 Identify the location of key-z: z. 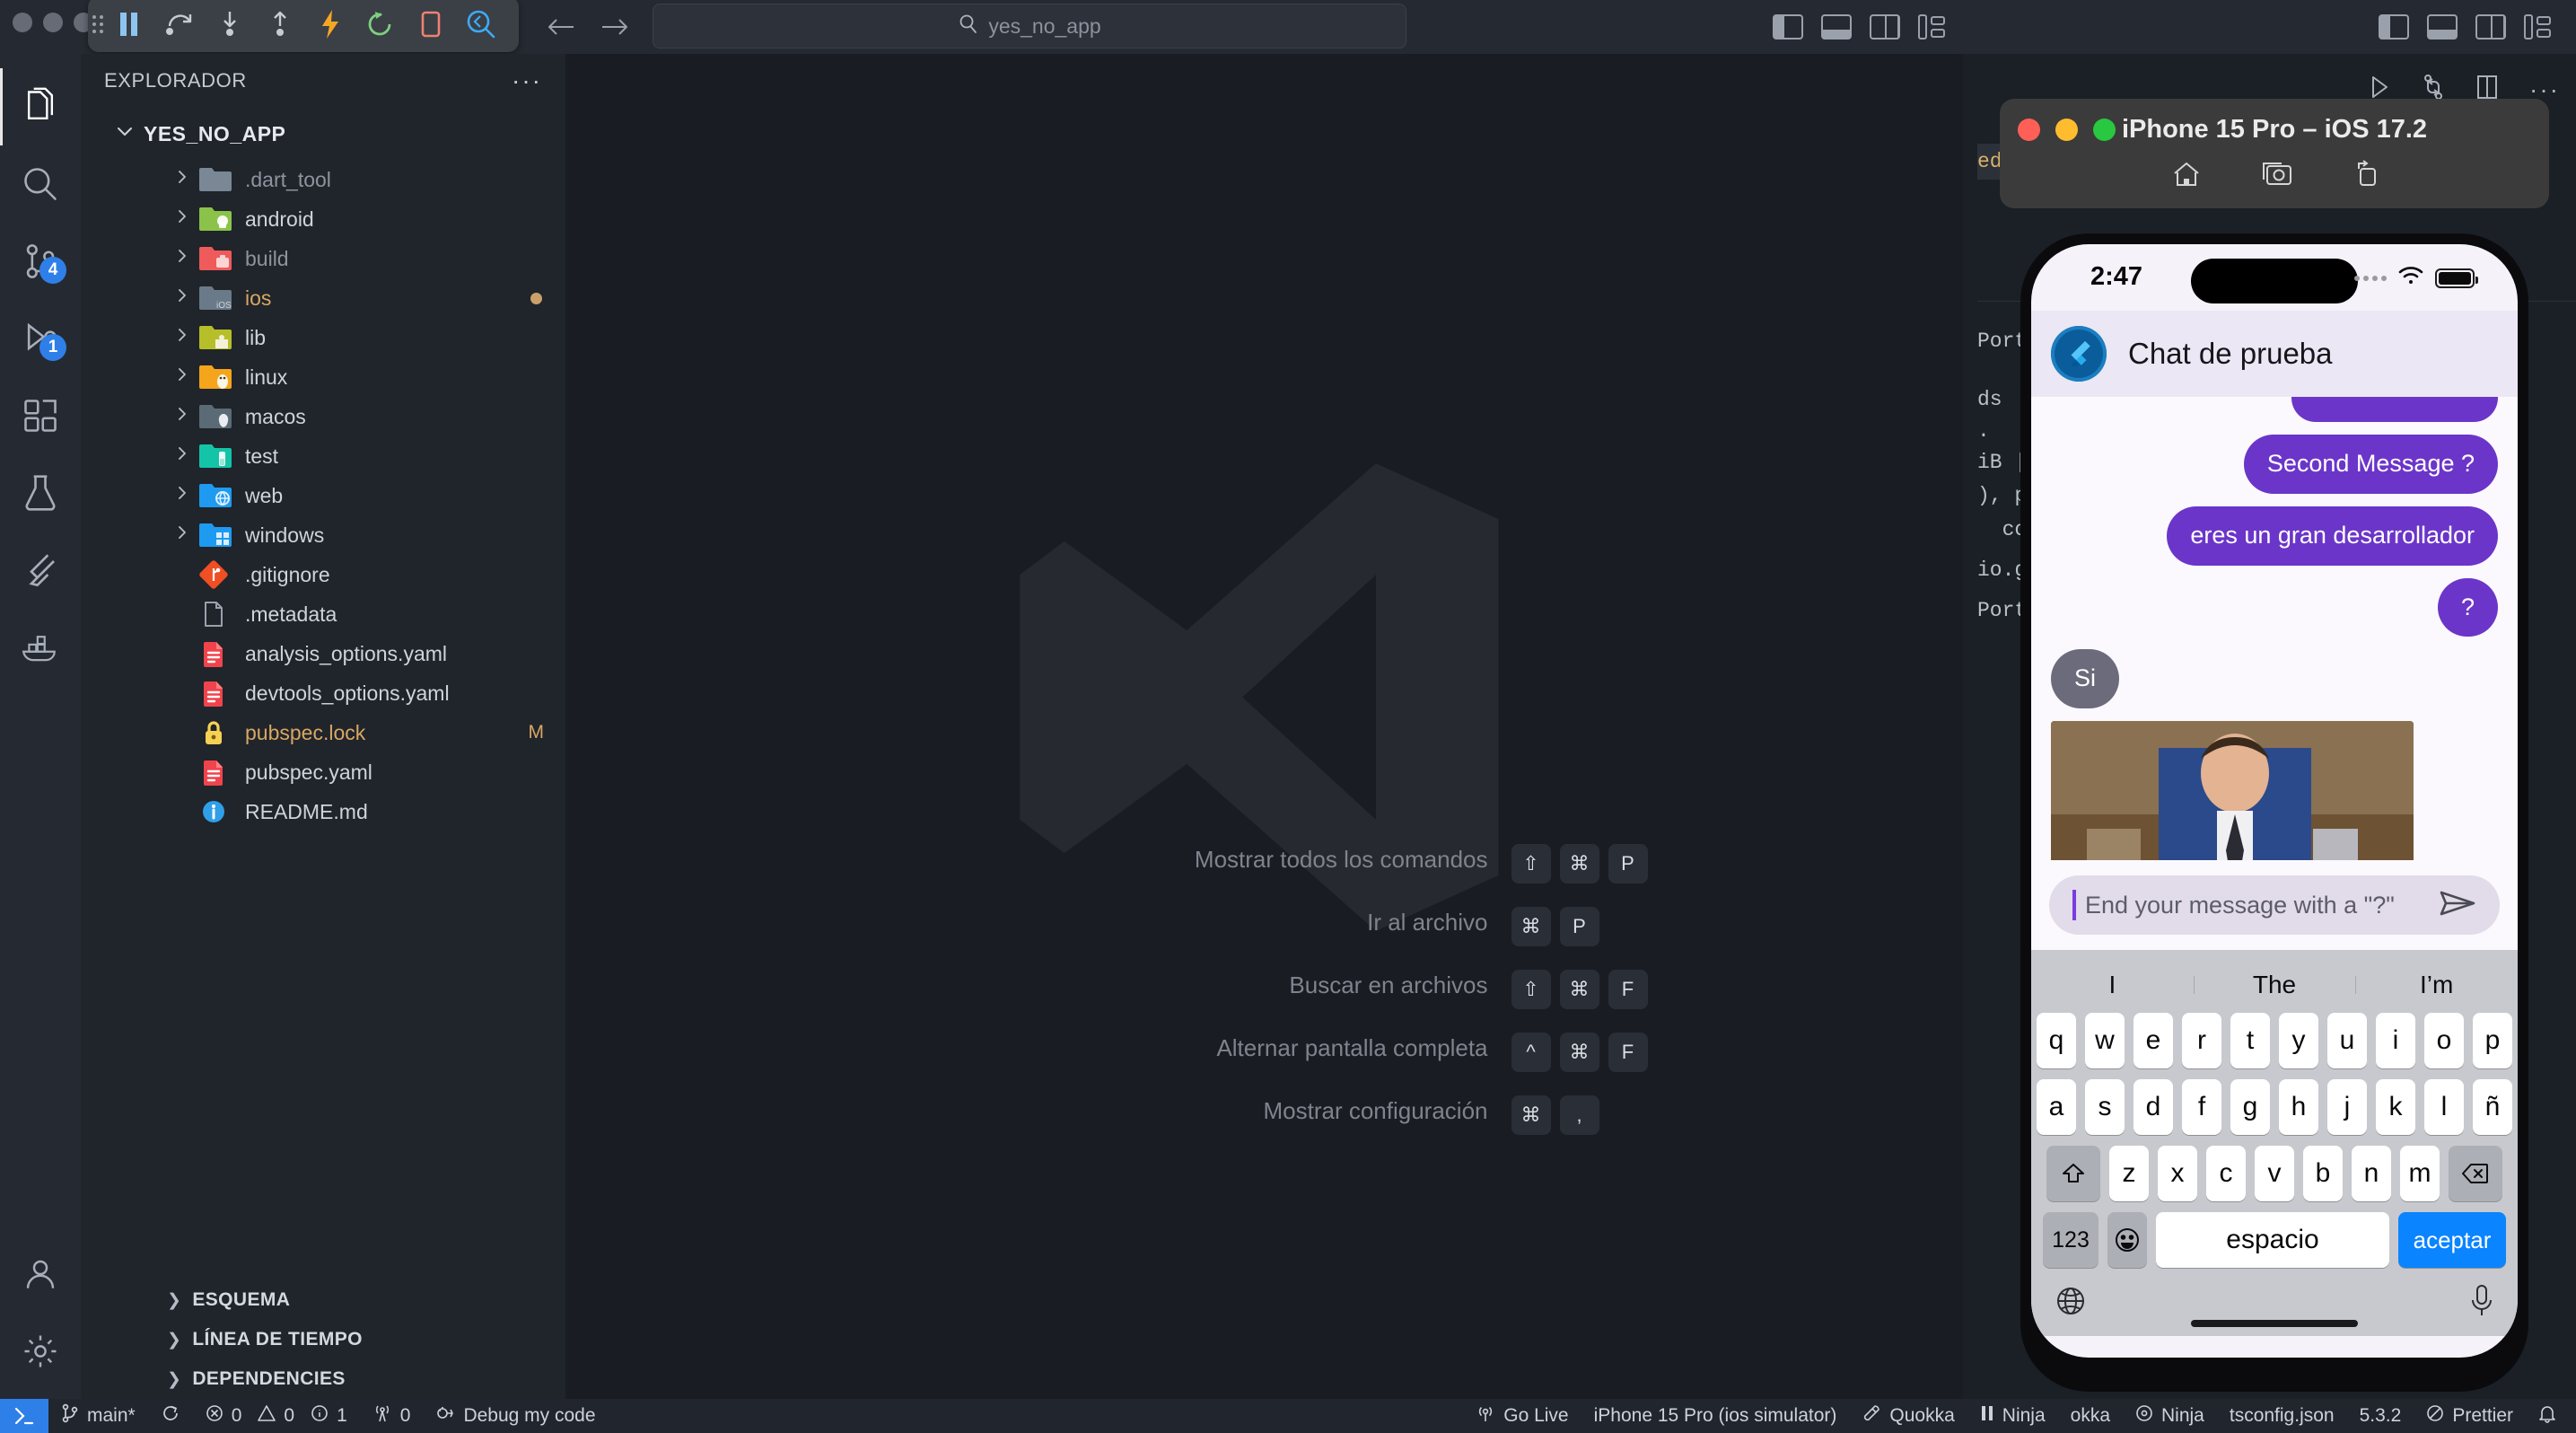
(2129, 1173).